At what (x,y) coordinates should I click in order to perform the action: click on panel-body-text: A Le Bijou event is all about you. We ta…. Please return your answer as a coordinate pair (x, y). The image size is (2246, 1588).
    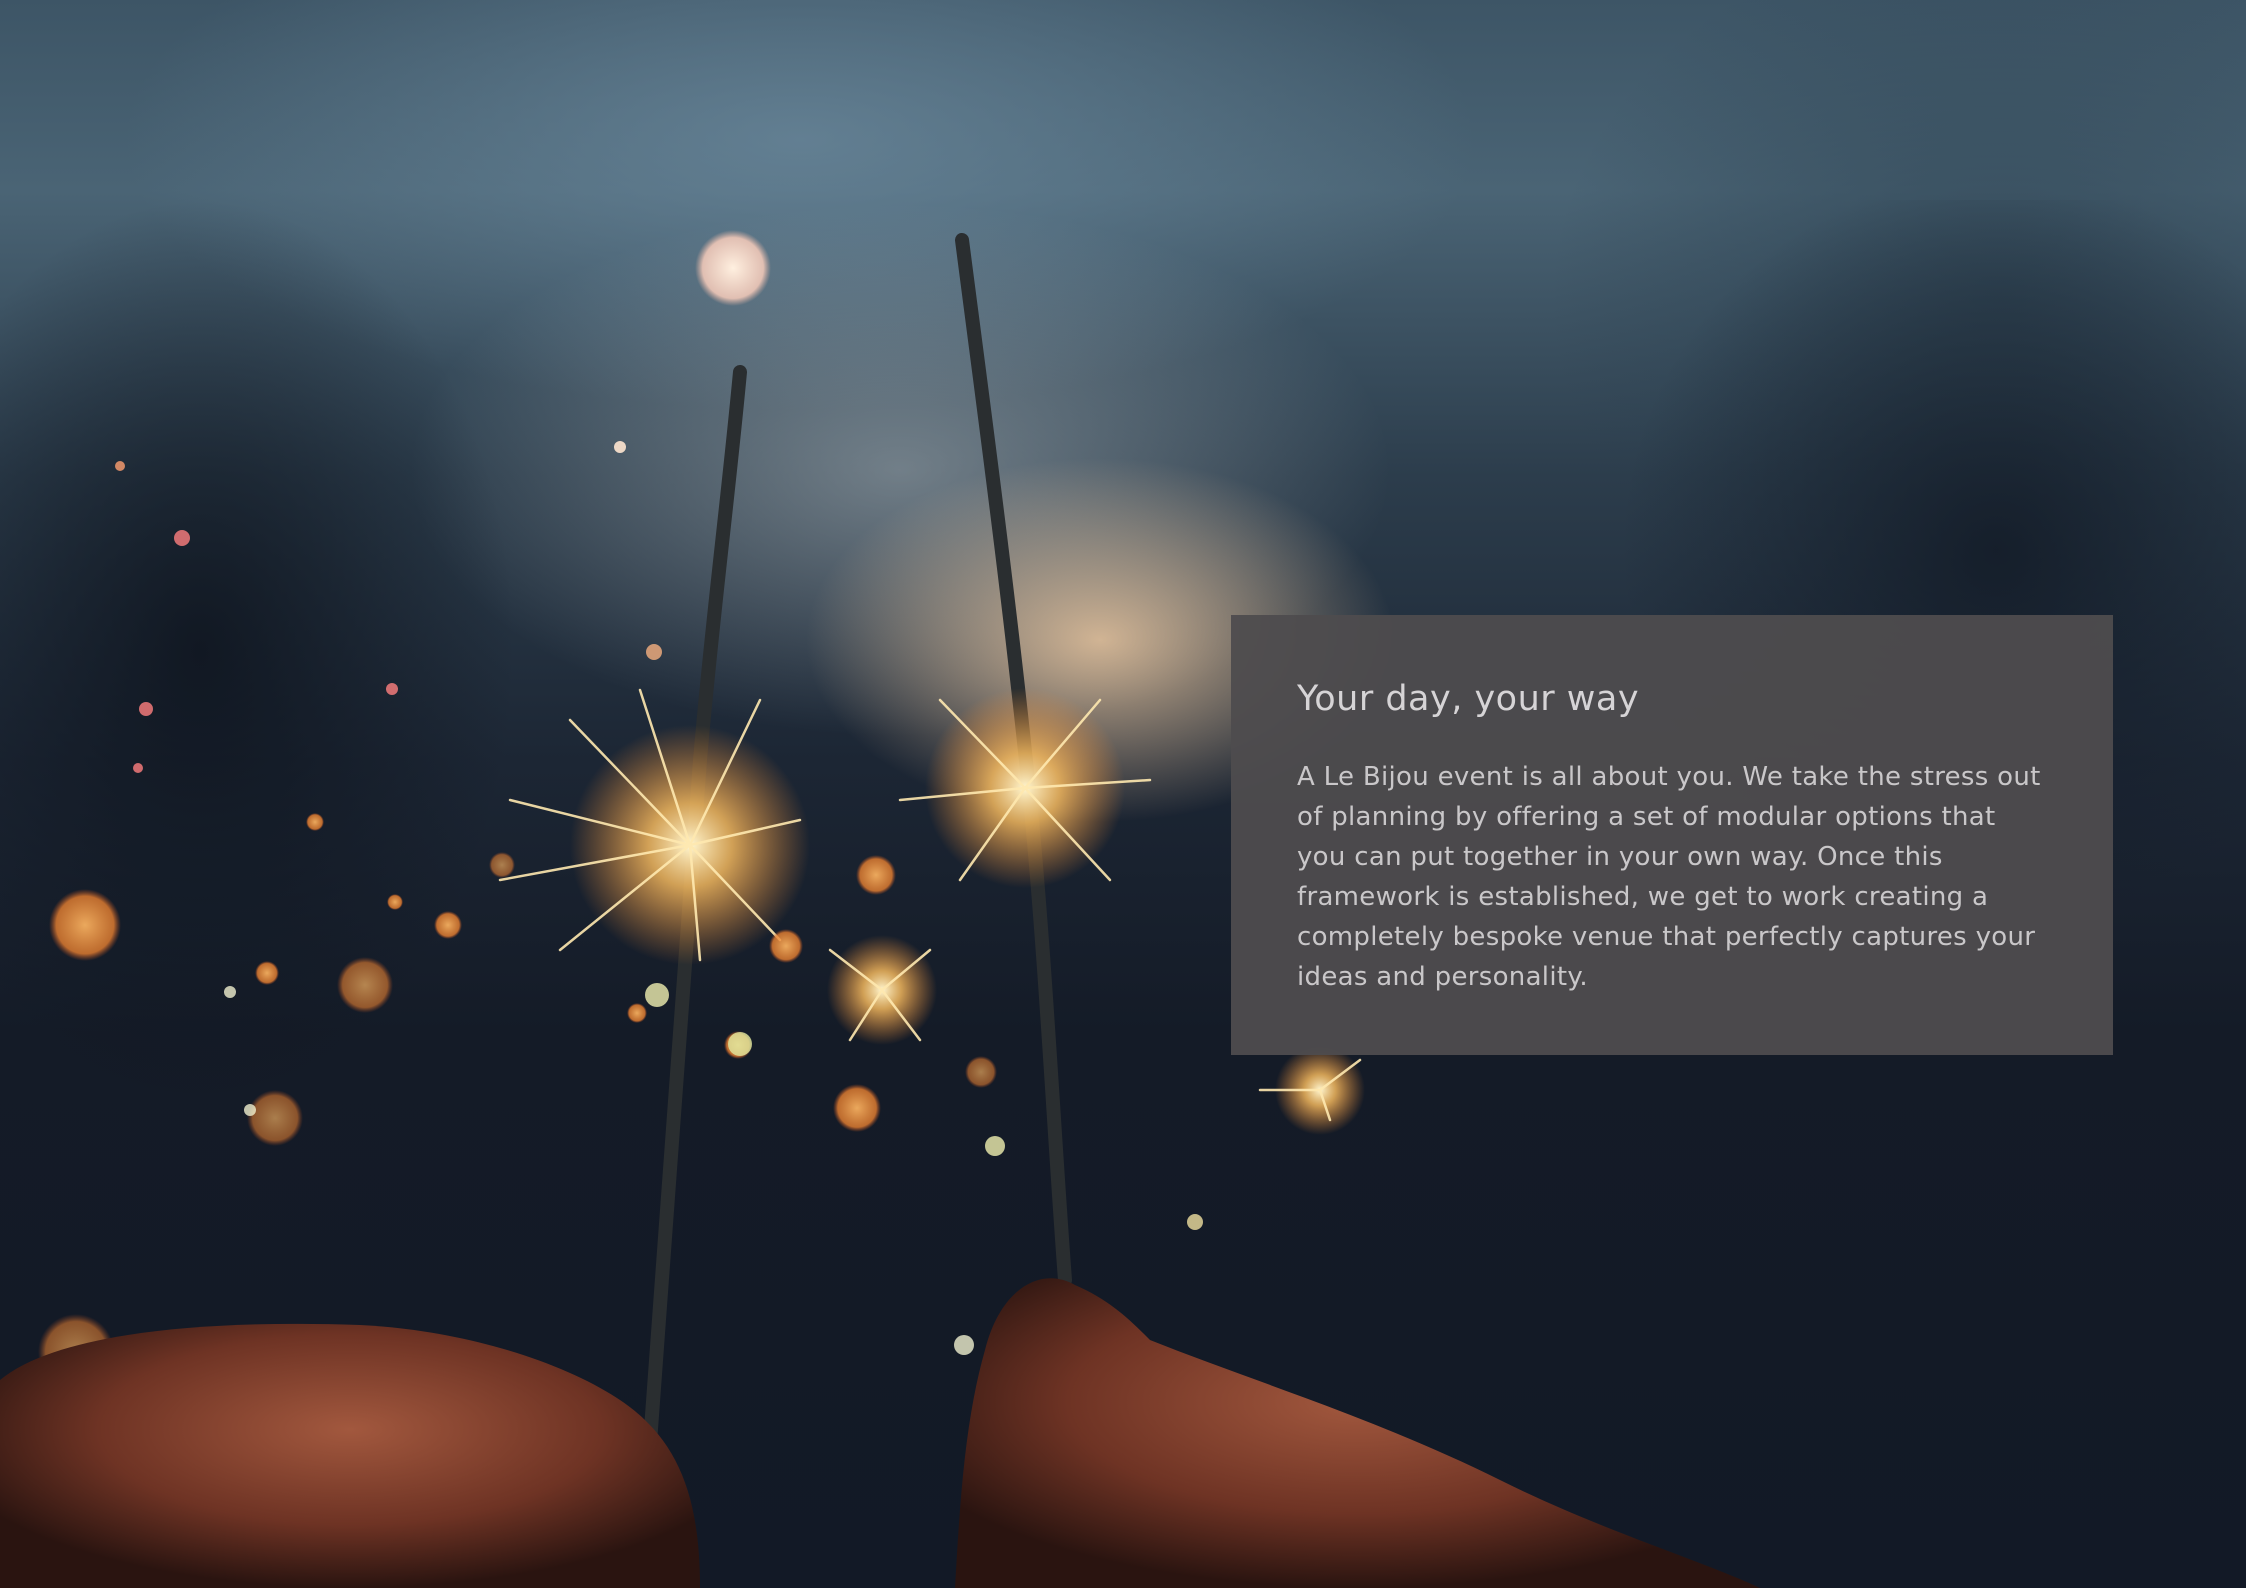
    Looking at the image, I should click on (1669, 877).